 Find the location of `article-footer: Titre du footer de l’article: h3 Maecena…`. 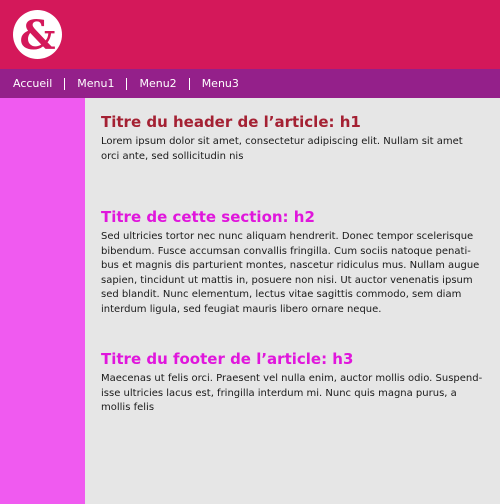

article-footer: Titre du footer de l’article: h3 Maecena… is located at coordinates (293, 383).